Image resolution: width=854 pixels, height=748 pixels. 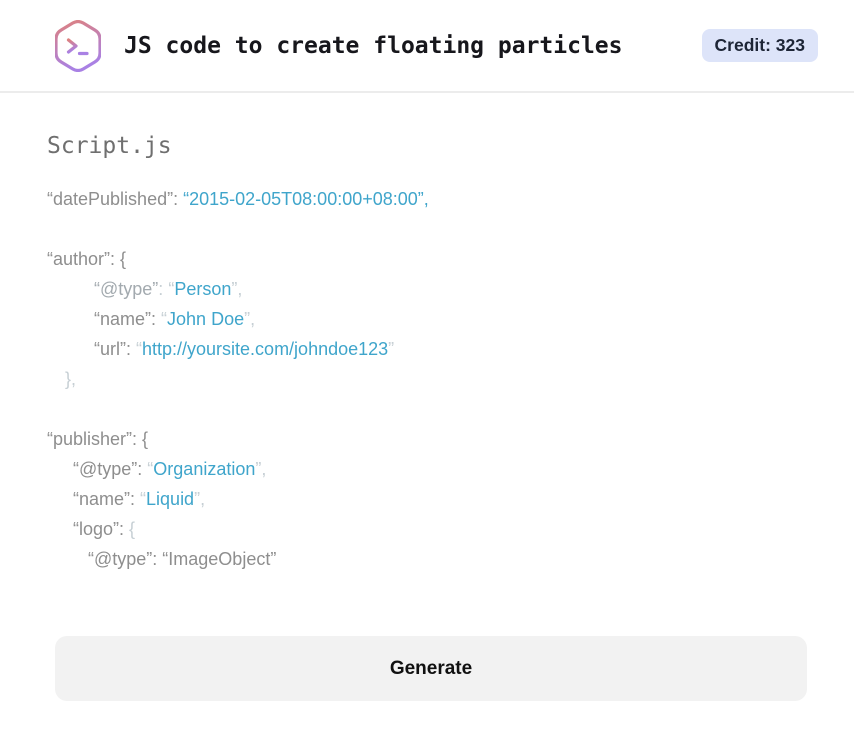 What do you see at coordinates (71, 379) in the screenshot?
I see `code-line: },` at bounding box center [71, 379].